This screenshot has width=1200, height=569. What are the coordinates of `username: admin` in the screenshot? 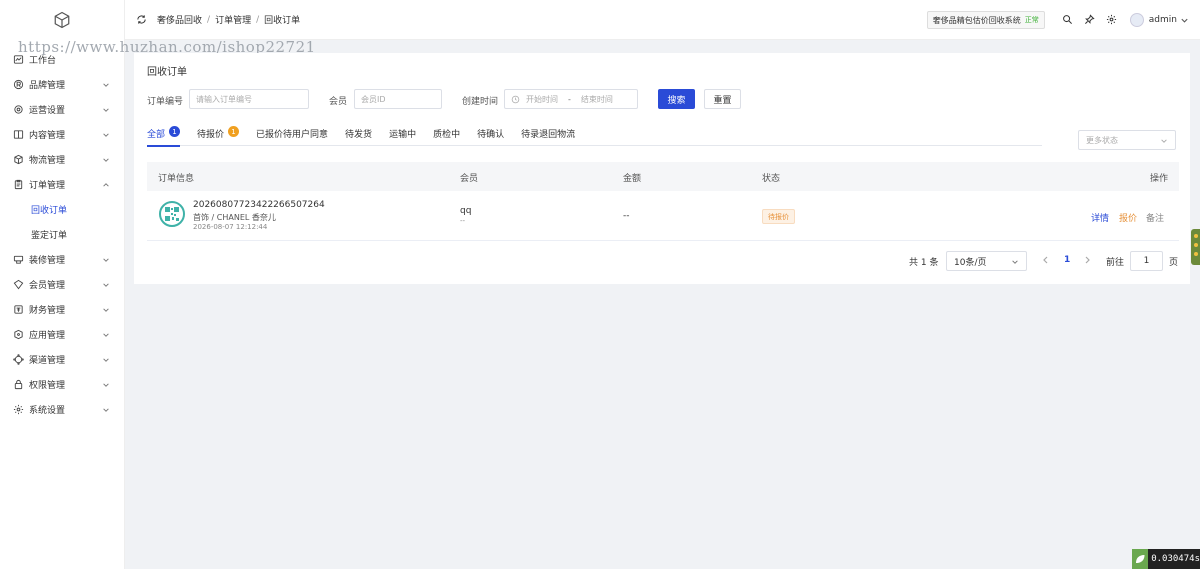 It's located at (1163, 20).